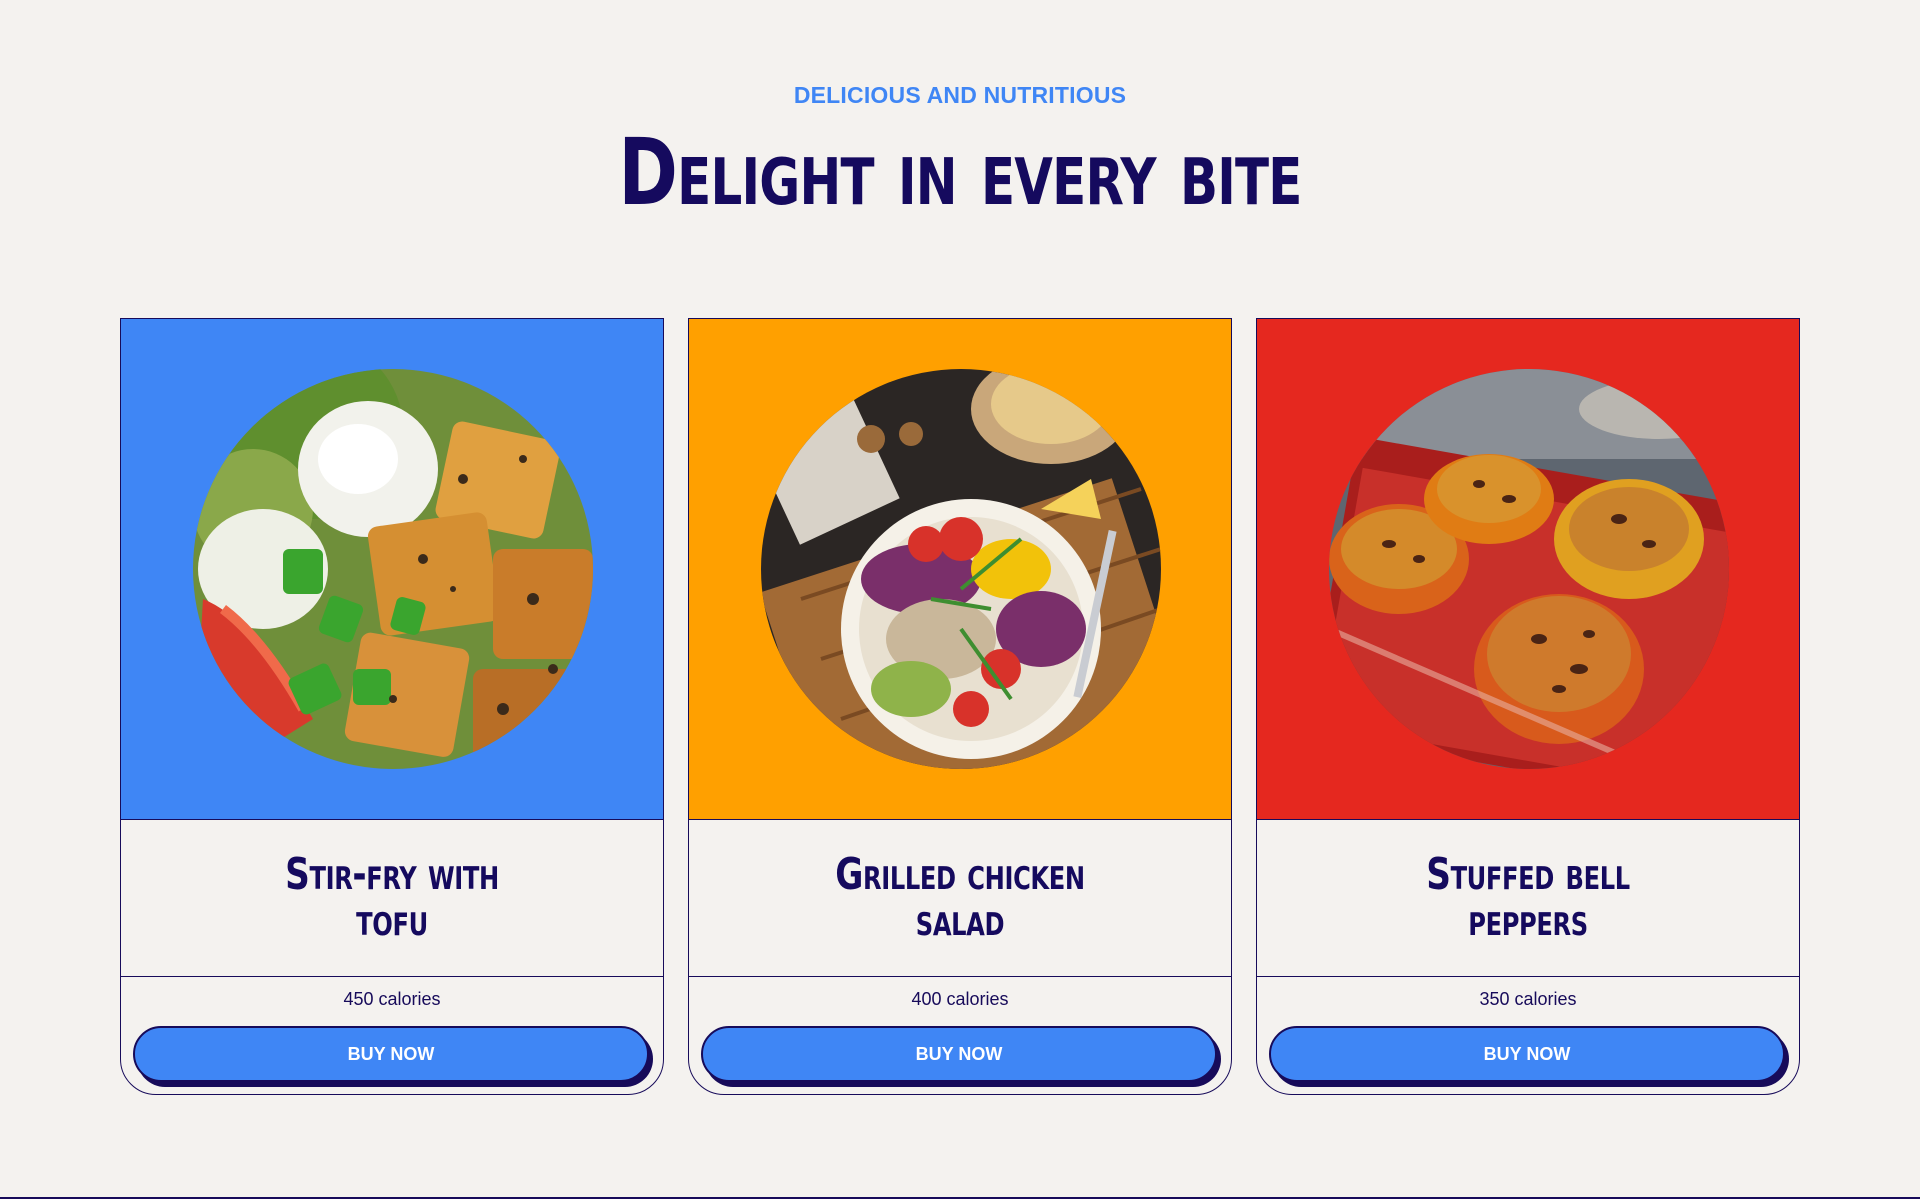 The image size is (1920, 1199). Describe the element at coordinates (960, 999) in the screenshot. I see `card-calories: 400 calories` at that location.